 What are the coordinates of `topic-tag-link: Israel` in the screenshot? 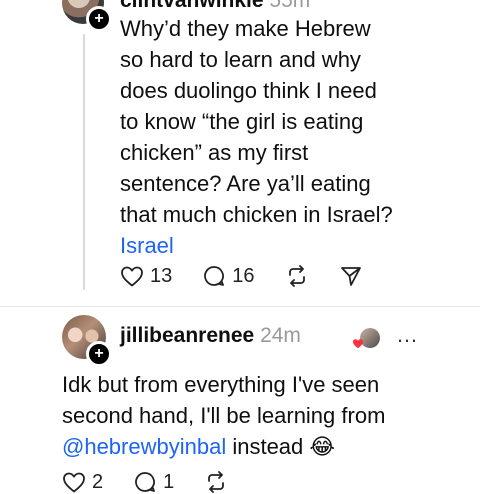 It's located at (290, 245).